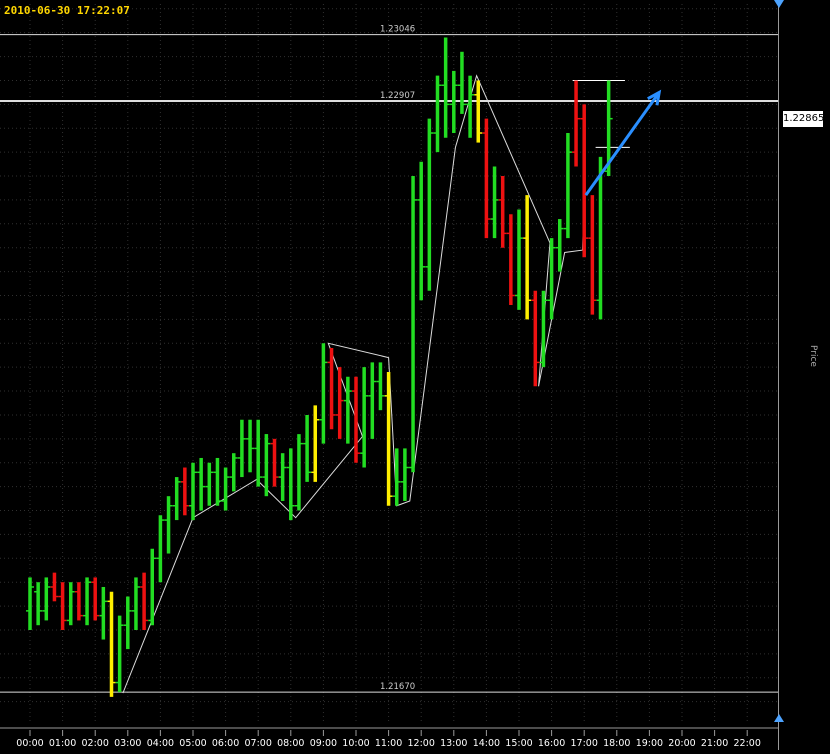 The image size is (830, 754). What do you see at coordinates (747, 743) in the screenshot?
I see `time-tick-label: 22:00` at bounding box center [747, 743].